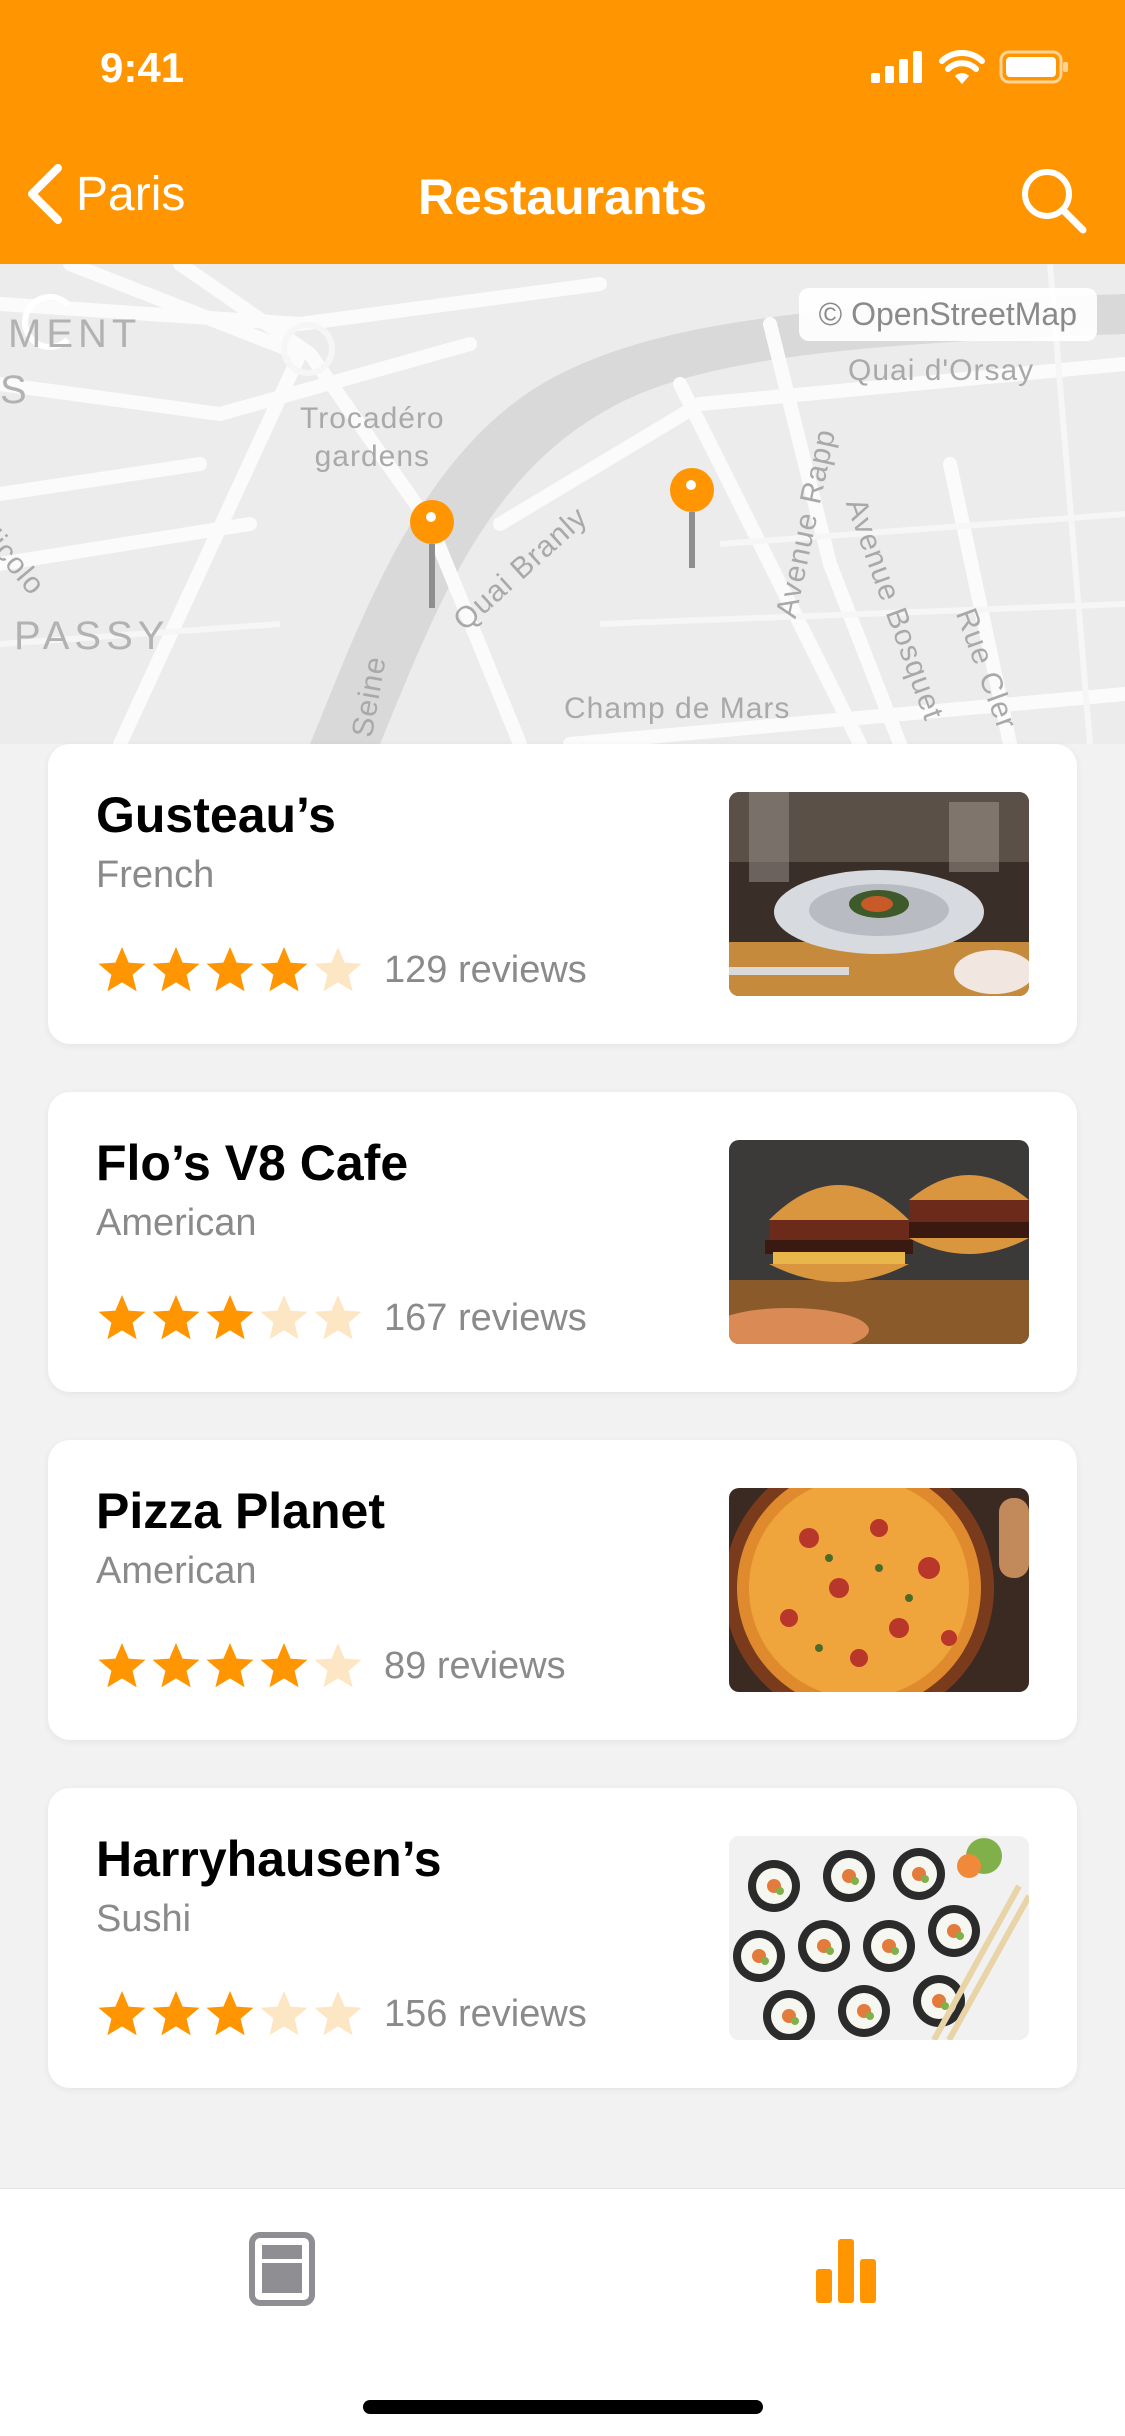 The width and height of the screenshot is (1125, 2436). Describe the element at coordinates (846, 2269) in the screenshot. I see `bar-chart-icon` at that location.